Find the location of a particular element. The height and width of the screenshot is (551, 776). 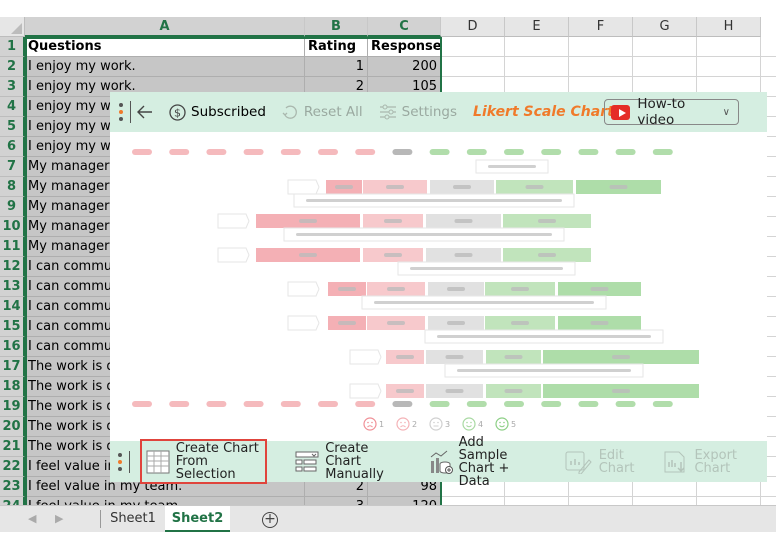

column-header-h: H is located at coordinates (729, 27).